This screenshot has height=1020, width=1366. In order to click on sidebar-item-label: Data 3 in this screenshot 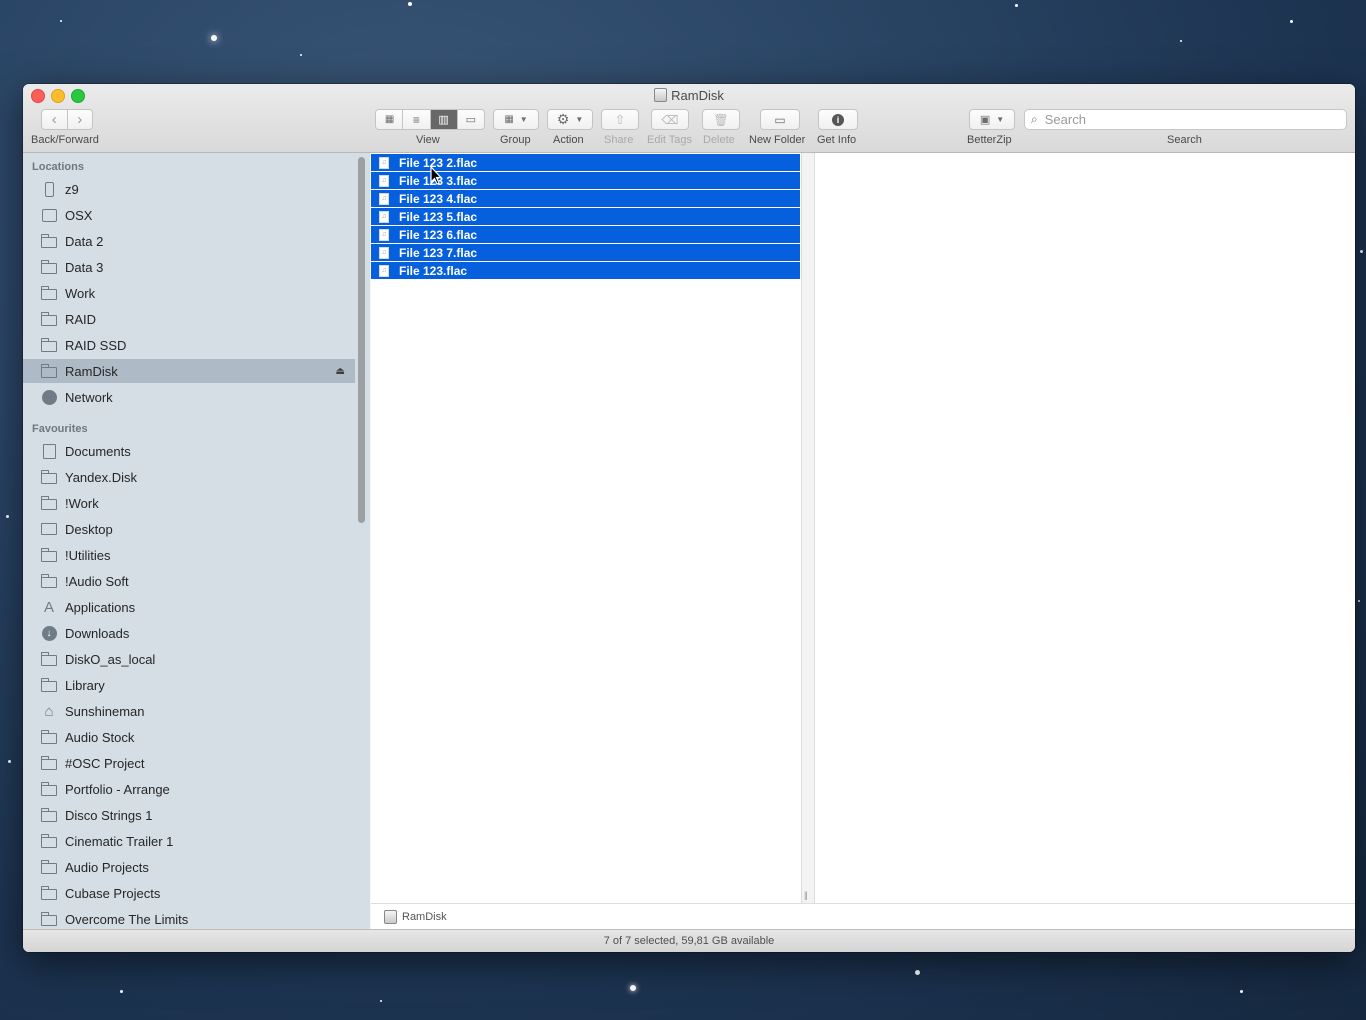, I will do `click(84, 267)`.